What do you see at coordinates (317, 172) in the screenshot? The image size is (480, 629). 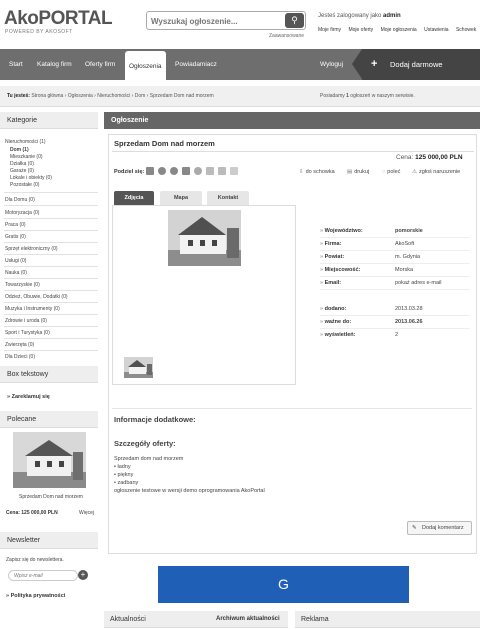 I see `add-to-clipboard-link: ⇩ do schowka` at bounding box center [317, 172].